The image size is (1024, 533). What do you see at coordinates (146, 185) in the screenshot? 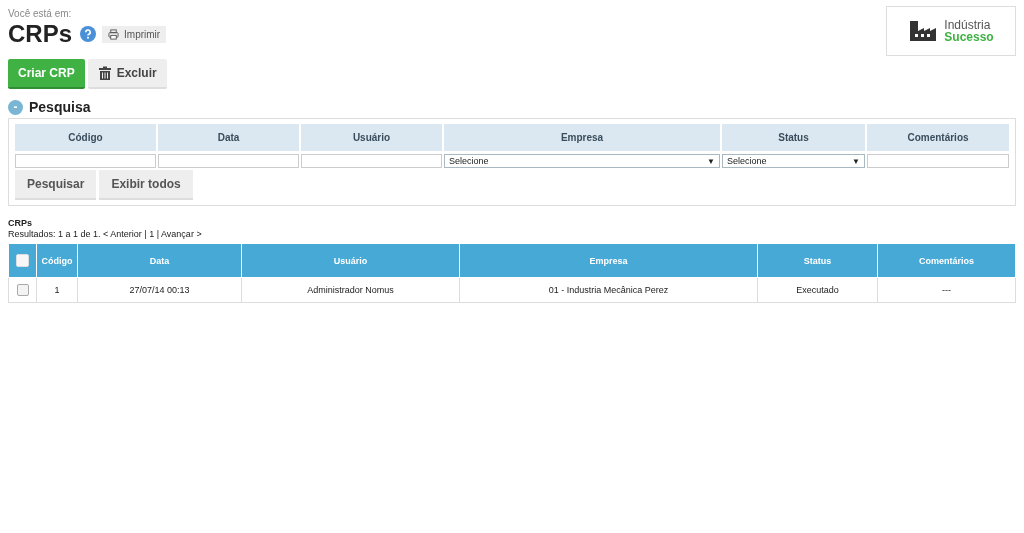
I see `show-all-button: Exibir todos` at bounding box center [146, 185].